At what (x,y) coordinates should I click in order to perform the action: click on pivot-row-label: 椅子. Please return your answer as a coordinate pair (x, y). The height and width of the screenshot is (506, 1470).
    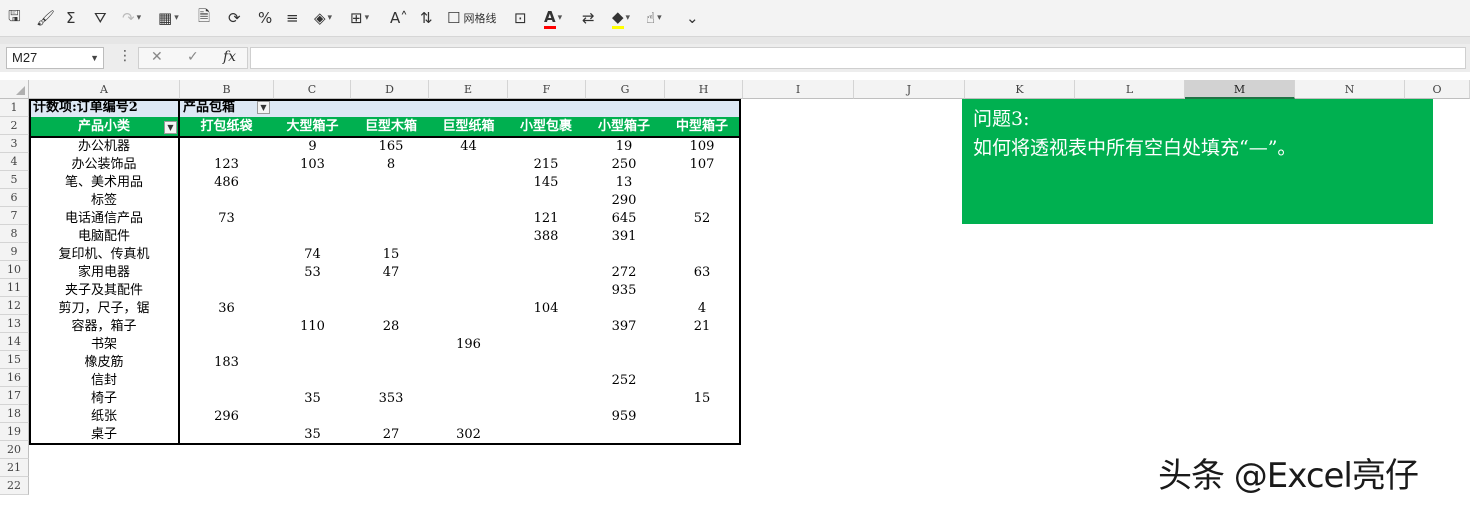
    Looking at the image, I should click on (104, 399).